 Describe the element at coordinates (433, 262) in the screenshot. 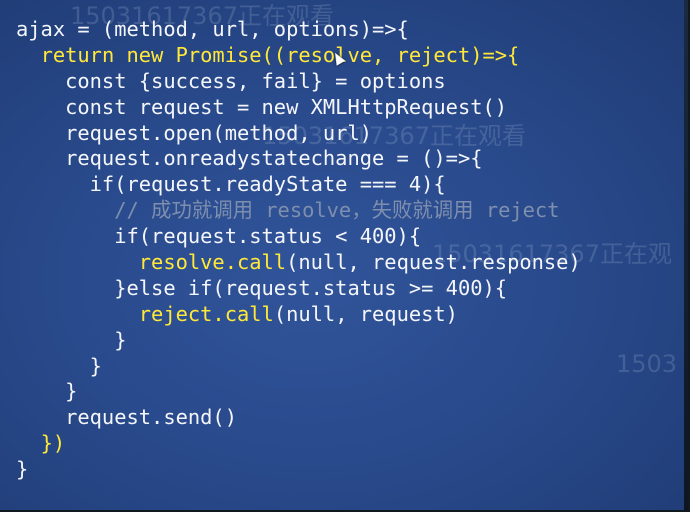

I see `code-text: (null, request.response)` at that location.